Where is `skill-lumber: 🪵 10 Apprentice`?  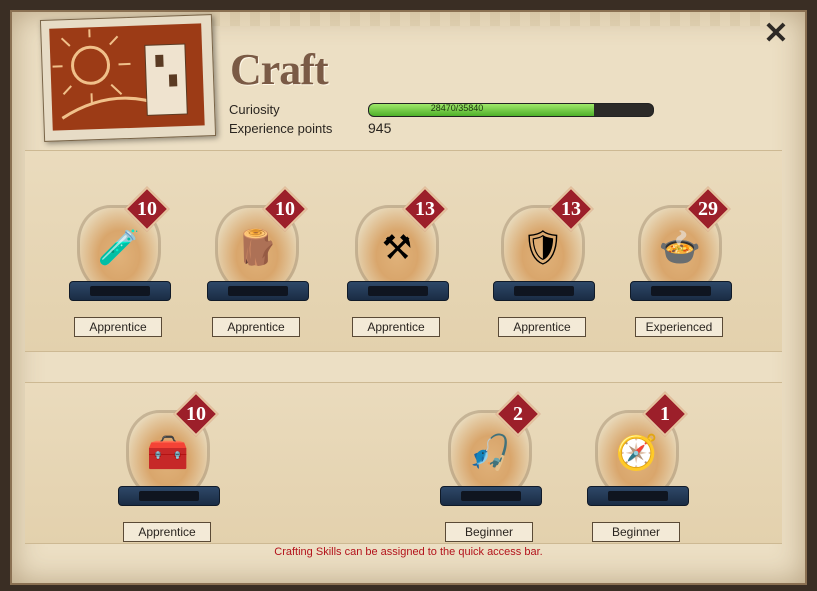 skill-lumber: 🪵 10 Apprentice is located at coordinates (258, 270).